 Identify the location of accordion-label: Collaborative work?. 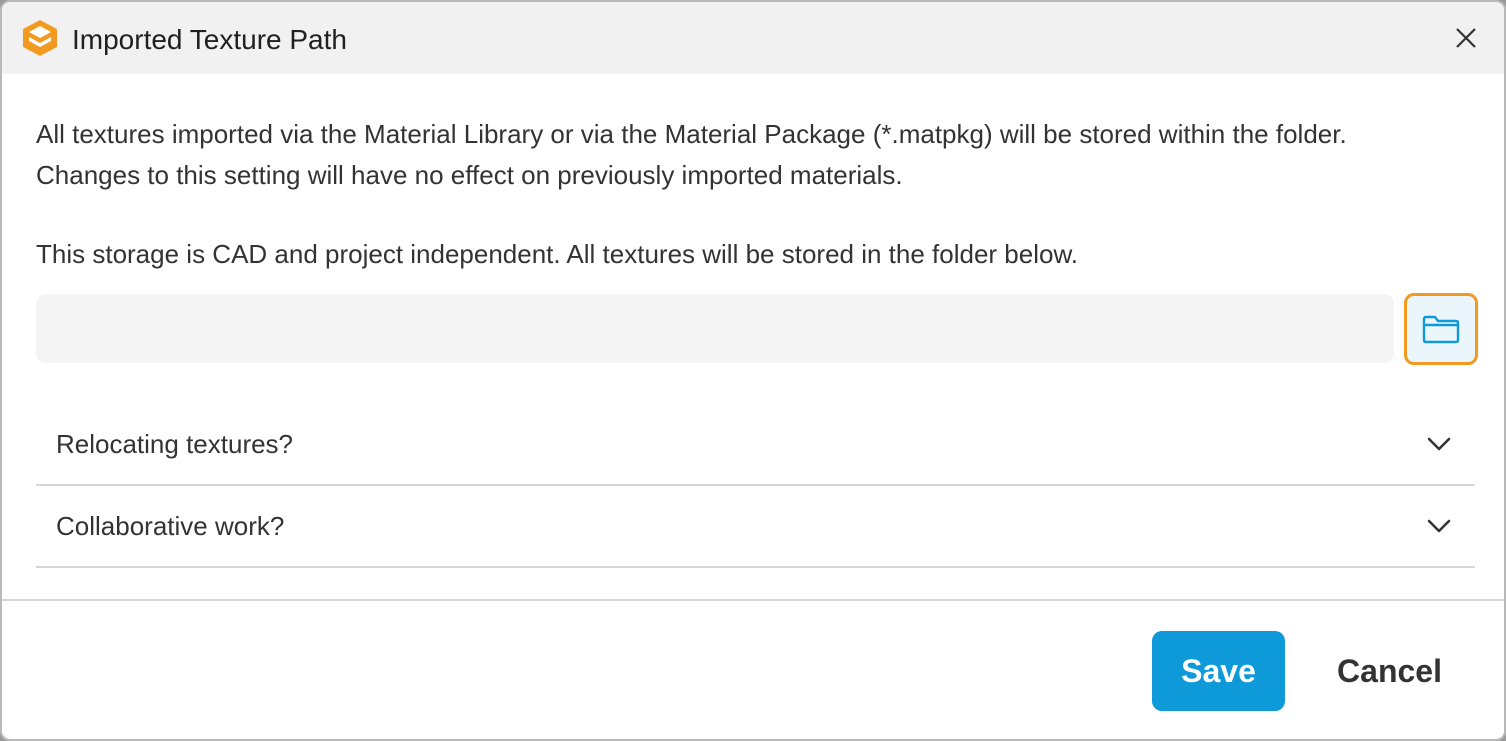
(170, 526).